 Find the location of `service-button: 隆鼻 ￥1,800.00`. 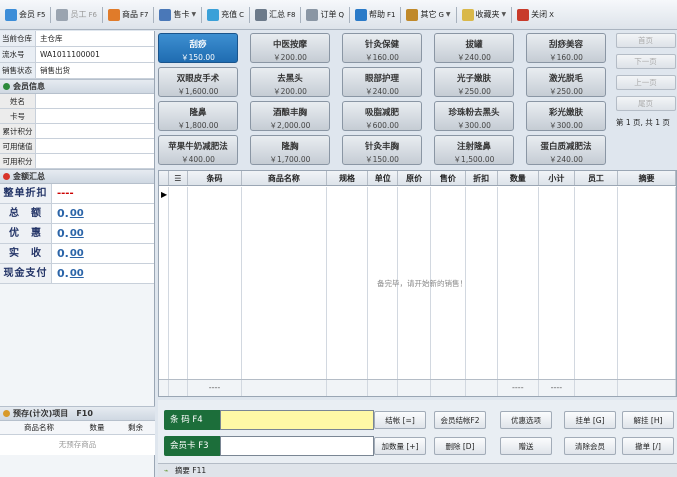

service-button: 隆鼻 ￥1,800.00 is located at coordinates (198, 116).